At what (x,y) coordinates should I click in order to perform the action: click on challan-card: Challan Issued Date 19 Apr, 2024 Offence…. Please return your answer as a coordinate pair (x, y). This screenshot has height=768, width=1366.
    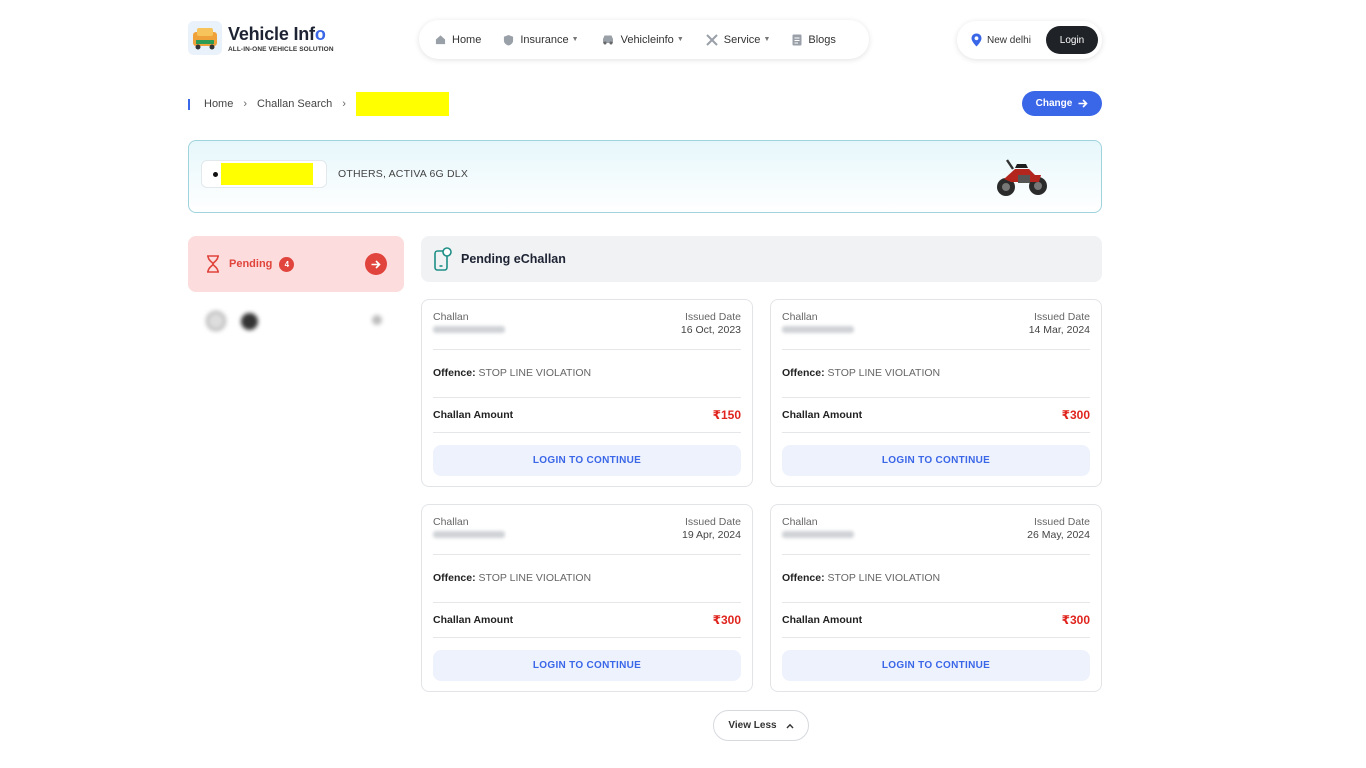
    Looking at the image, I should click on (587, 598).